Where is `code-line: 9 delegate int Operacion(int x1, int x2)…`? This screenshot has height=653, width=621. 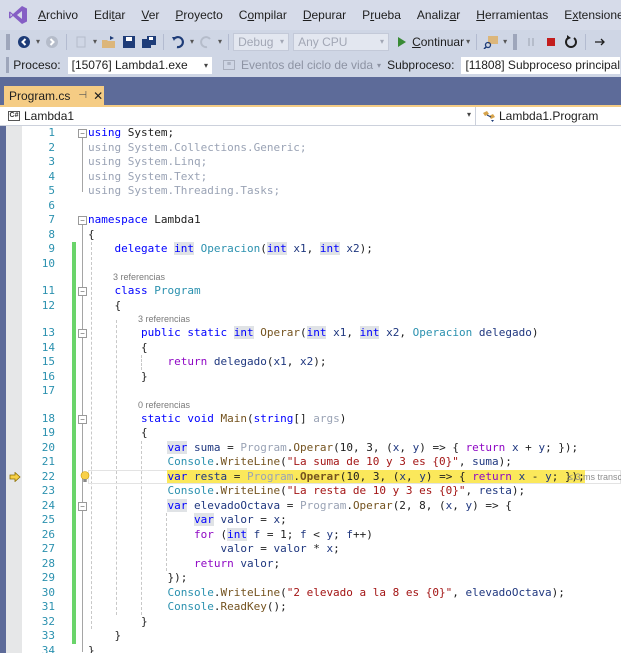
code-line: 9 delegate int Operacion(int x1, int x2)… is located at coordinates (321, 249).